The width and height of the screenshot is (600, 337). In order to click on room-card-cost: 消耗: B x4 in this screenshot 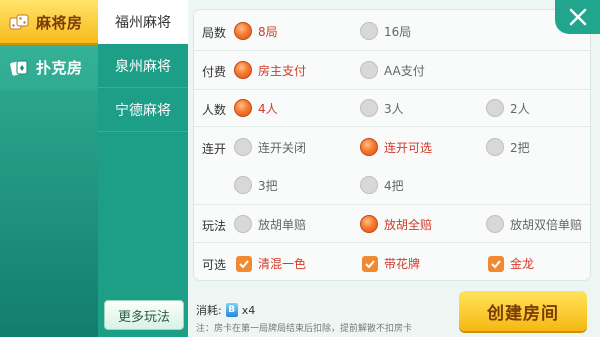, I will do `click(225, 310)`.